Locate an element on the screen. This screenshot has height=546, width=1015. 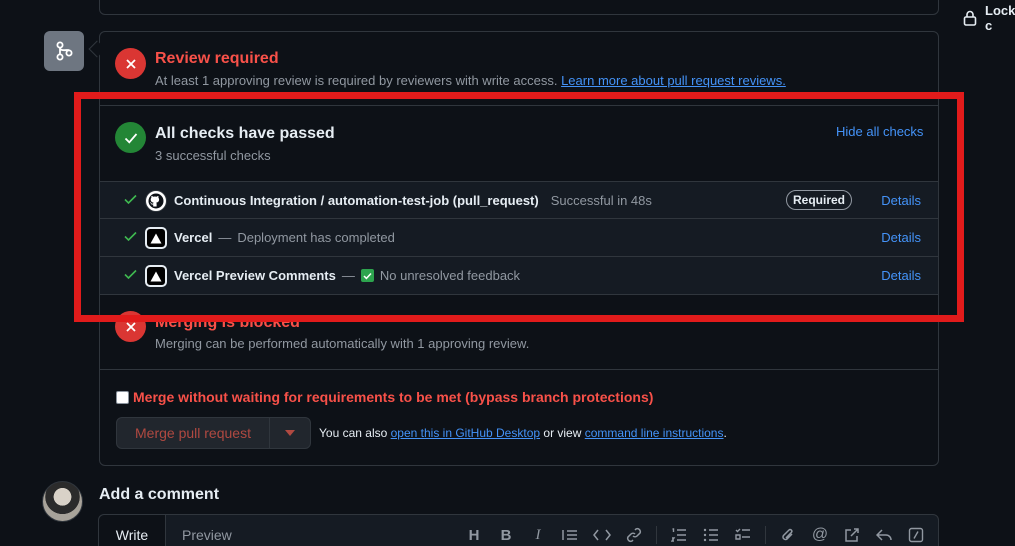
unordered-list-icon is located at coordinates (711, 535).